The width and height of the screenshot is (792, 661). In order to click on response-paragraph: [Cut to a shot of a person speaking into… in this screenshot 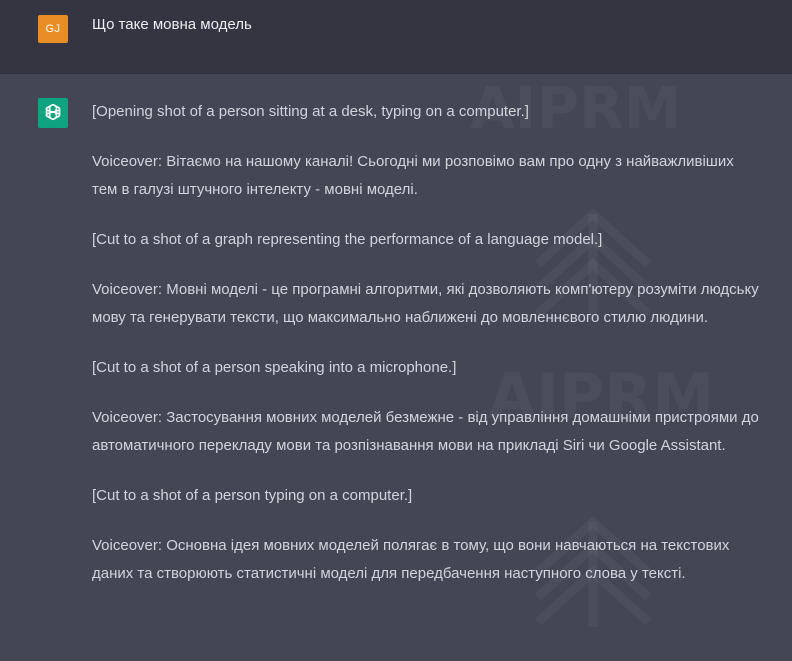, I will do `click(274, 367)`.